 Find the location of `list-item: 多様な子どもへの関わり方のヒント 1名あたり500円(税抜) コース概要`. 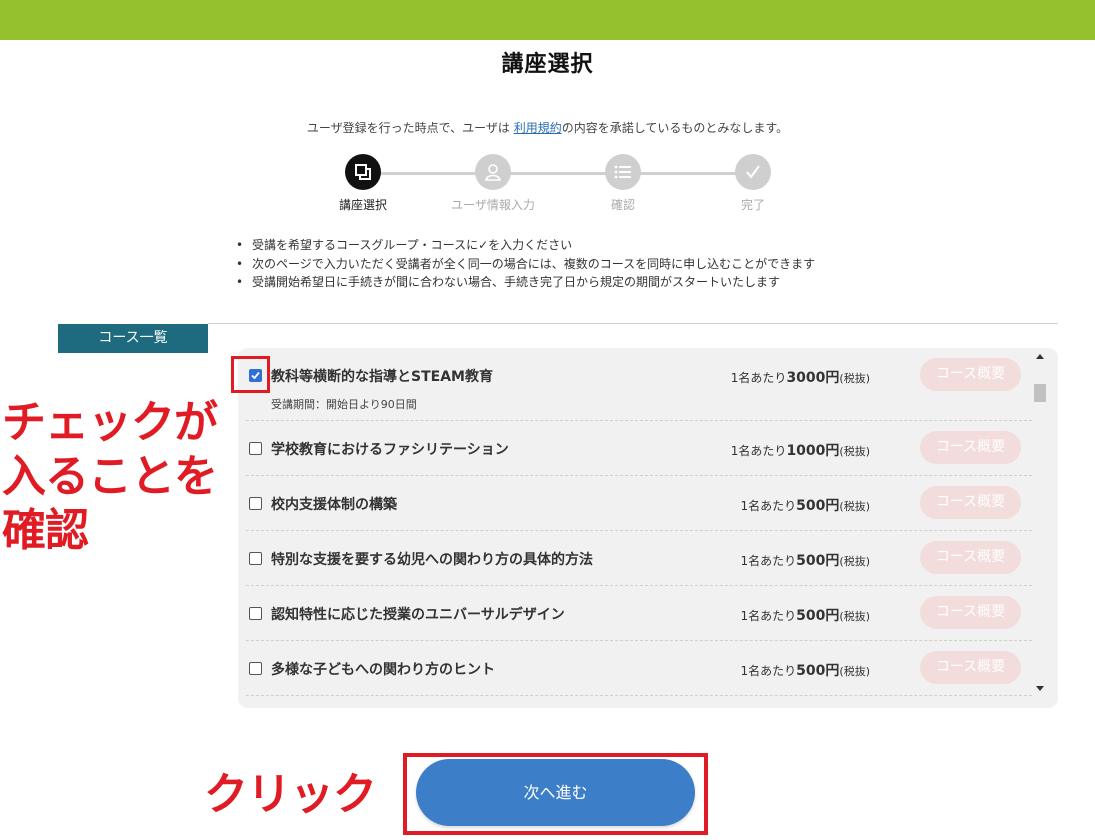

list-item: 多様な子どもへの関わり方のヒント 1名あたり500円(税抜) コース概要 is located at coordinates (639, 668).